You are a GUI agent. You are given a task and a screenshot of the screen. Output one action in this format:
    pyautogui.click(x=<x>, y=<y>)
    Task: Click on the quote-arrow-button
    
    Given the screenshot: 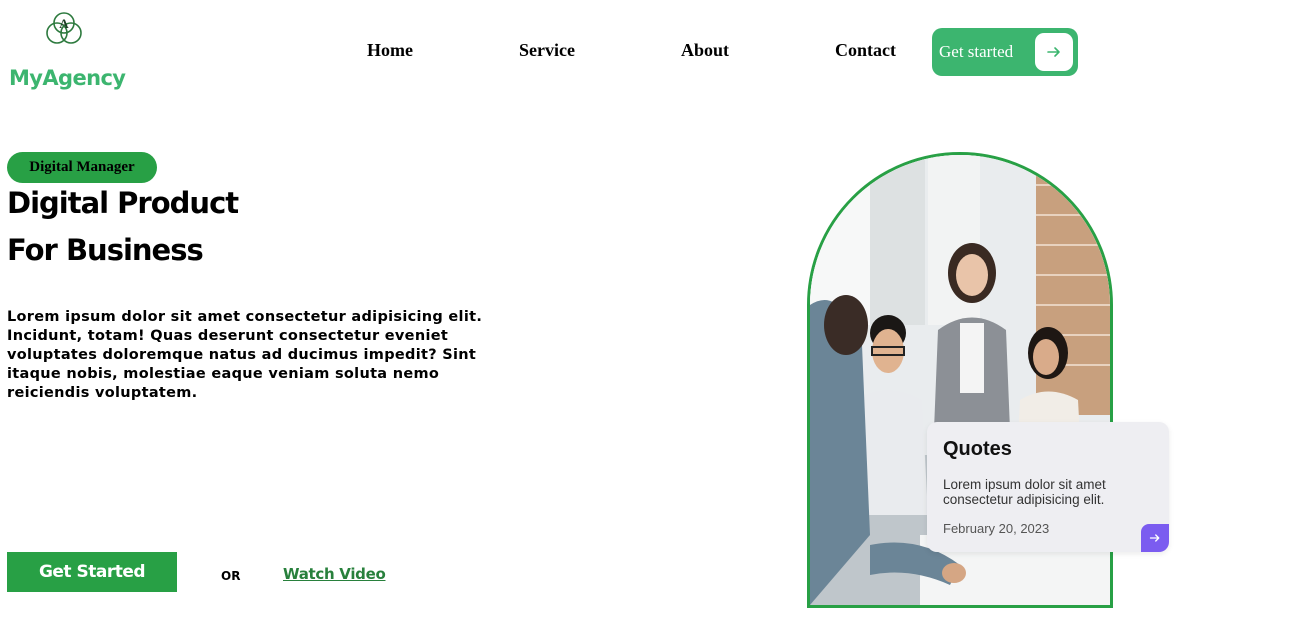 What is the action you would take?
    pyautogui.click(x=1155, y=538)
    